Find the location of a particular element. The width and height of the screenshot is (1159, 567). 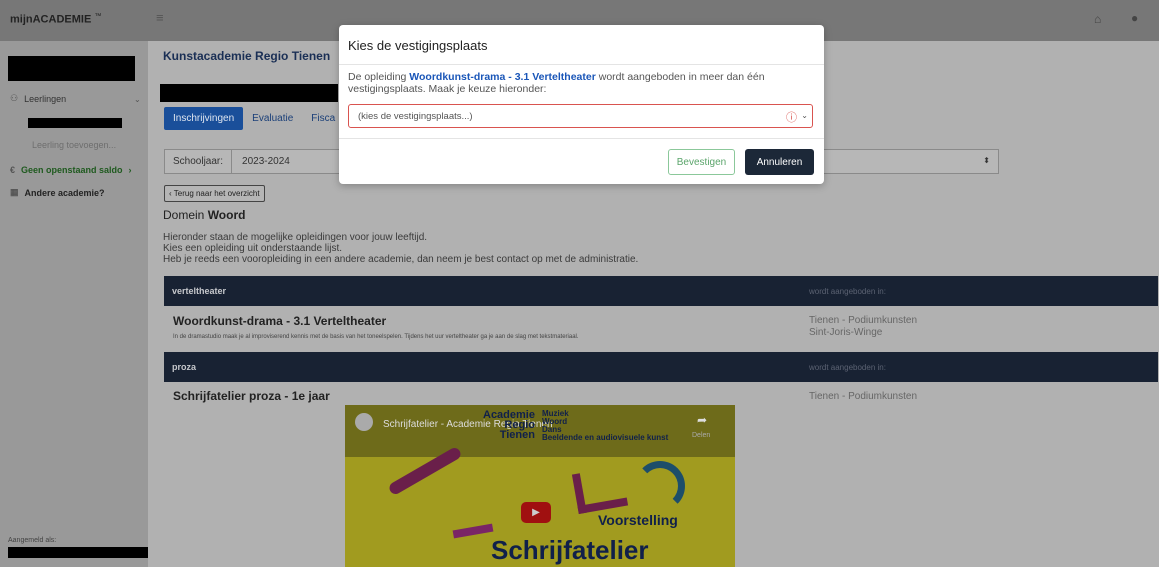

home-icon: ⌂ is located at coordinates (1097, 19).